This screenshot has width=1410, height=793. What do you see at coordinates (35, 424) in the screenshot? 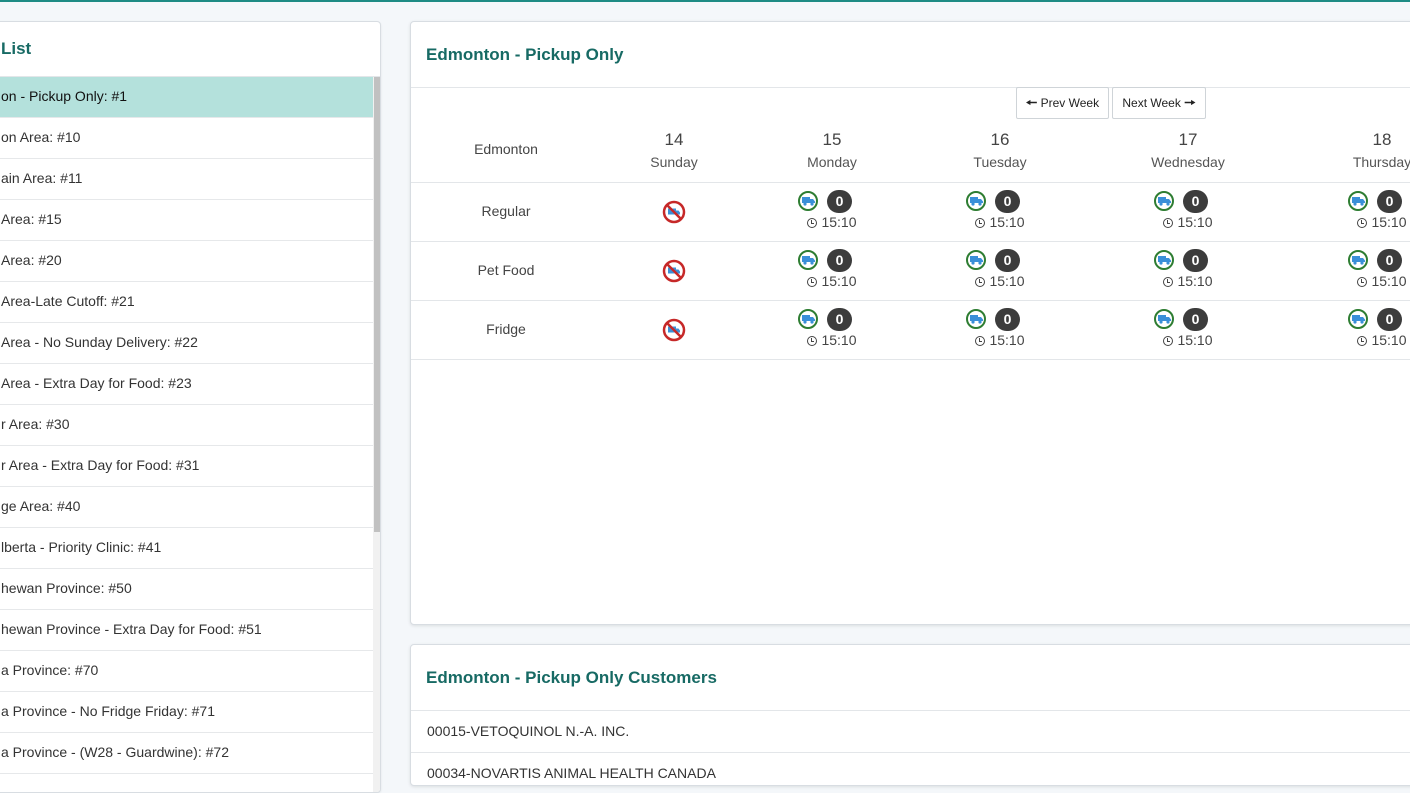
I see `route-list-item-label: r Area: #30` at bounding box center [35, 424].